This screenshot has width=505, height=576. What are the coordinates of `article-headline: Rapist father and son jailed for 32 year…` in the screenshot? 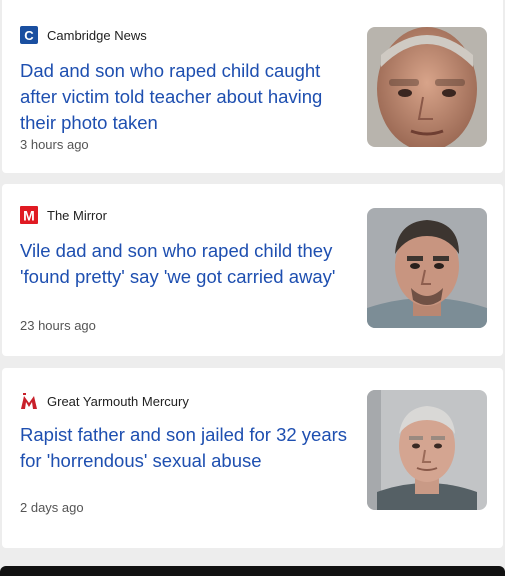 It's located at (185, 448).